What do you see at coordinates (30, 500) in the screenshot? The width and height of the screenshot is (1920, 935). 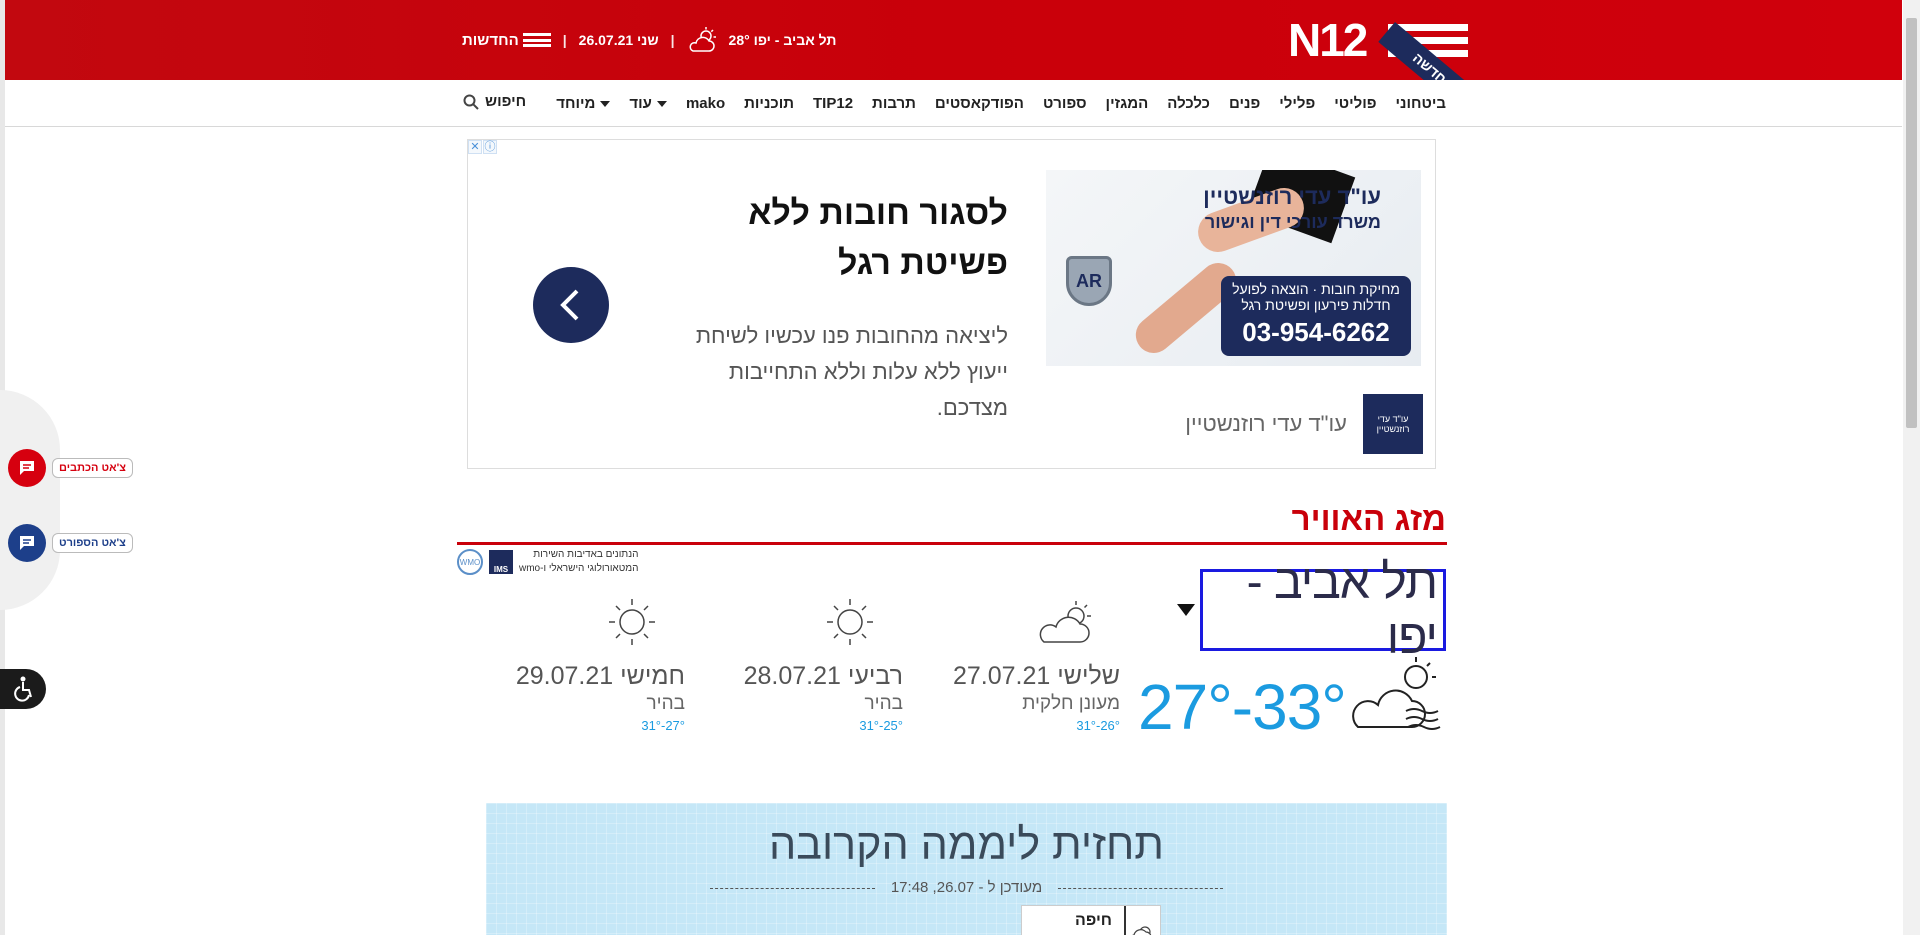 I see `side-chat-panel` at bounding box center [30, 500].